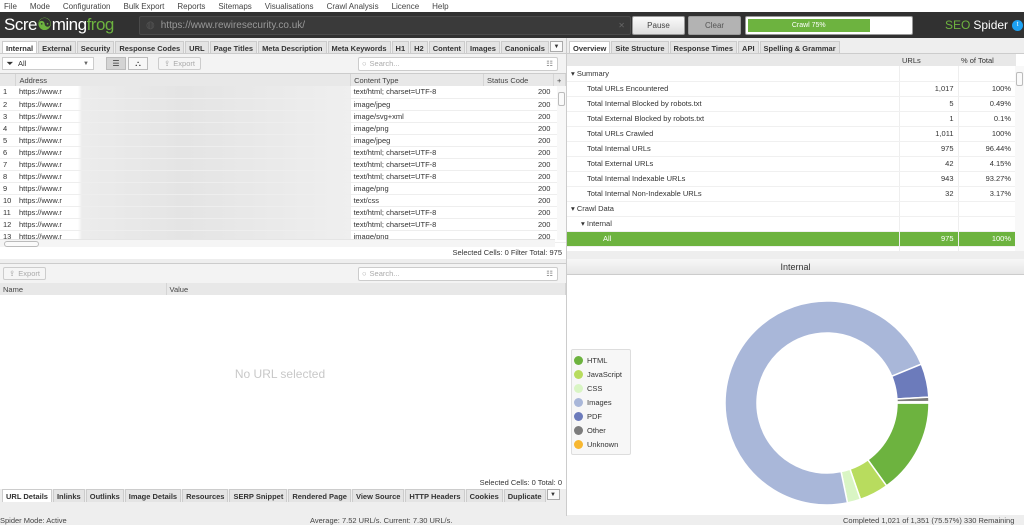  Describe the element at coordinates (524, 495) in the screenshot. I see `tab-duplicate: Duplicate` at that location.